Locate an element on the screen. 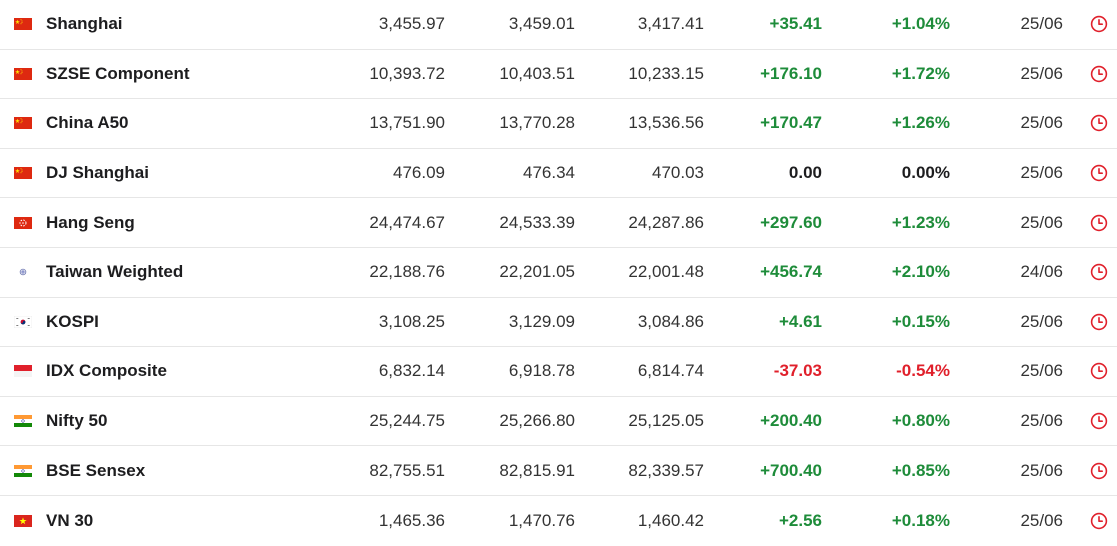  change-percent: -0.54% is located at coordinates (923, 371).